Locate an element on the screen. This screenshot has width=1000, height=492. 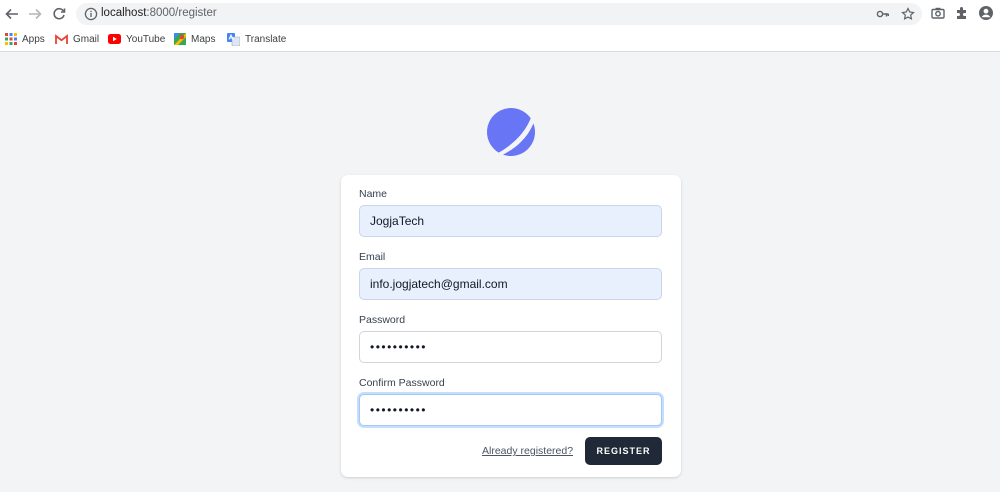
password-value: •••••••••• is located at coordinates (399, 347).